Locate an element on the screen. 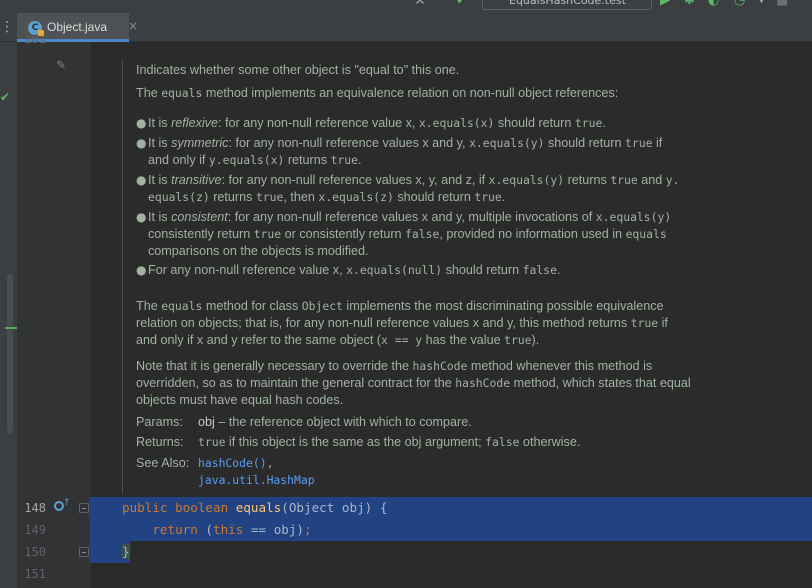 Image resolution: width=812 pixels, height=588 pixels. edit-docs-icon: ✎ is located at coordinates (61, 65).